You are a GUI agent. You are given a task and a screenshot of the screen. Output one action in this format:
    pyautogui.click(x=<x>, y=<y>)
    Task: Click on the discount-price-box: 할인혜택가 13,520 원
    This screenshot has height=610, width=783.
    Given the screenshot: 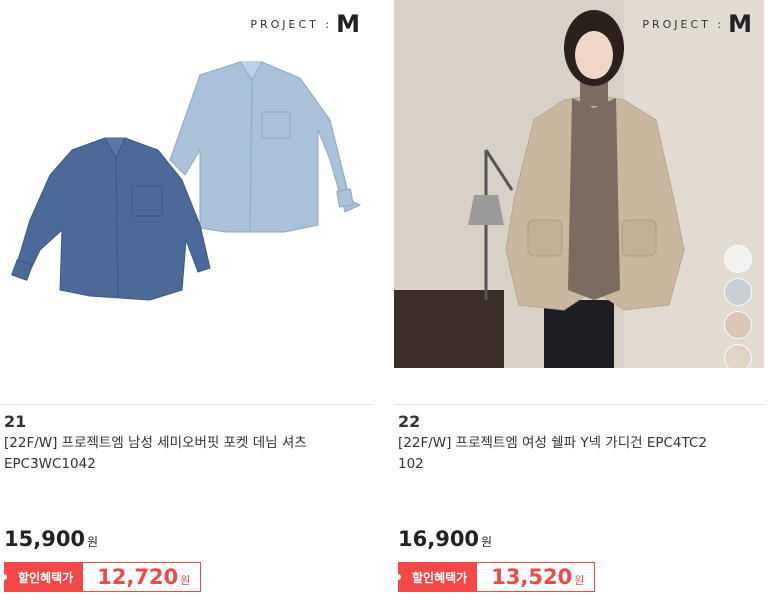 What is the action you would take?
    pyautogui.click(x=495, y=577)
    